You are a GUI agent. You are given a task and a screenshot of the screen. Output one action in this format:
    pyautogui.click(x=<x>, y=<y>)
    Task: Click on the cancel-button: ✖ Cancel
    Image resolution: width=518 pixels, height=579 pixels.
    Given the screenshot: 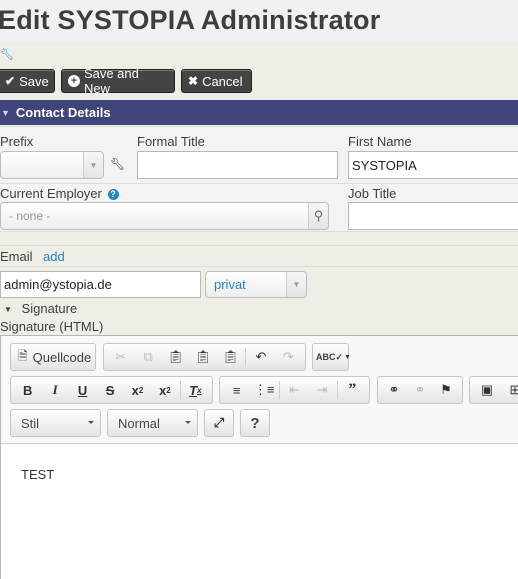 What is the action you would take?
    pyautogui.click(x=216, y=81)
    